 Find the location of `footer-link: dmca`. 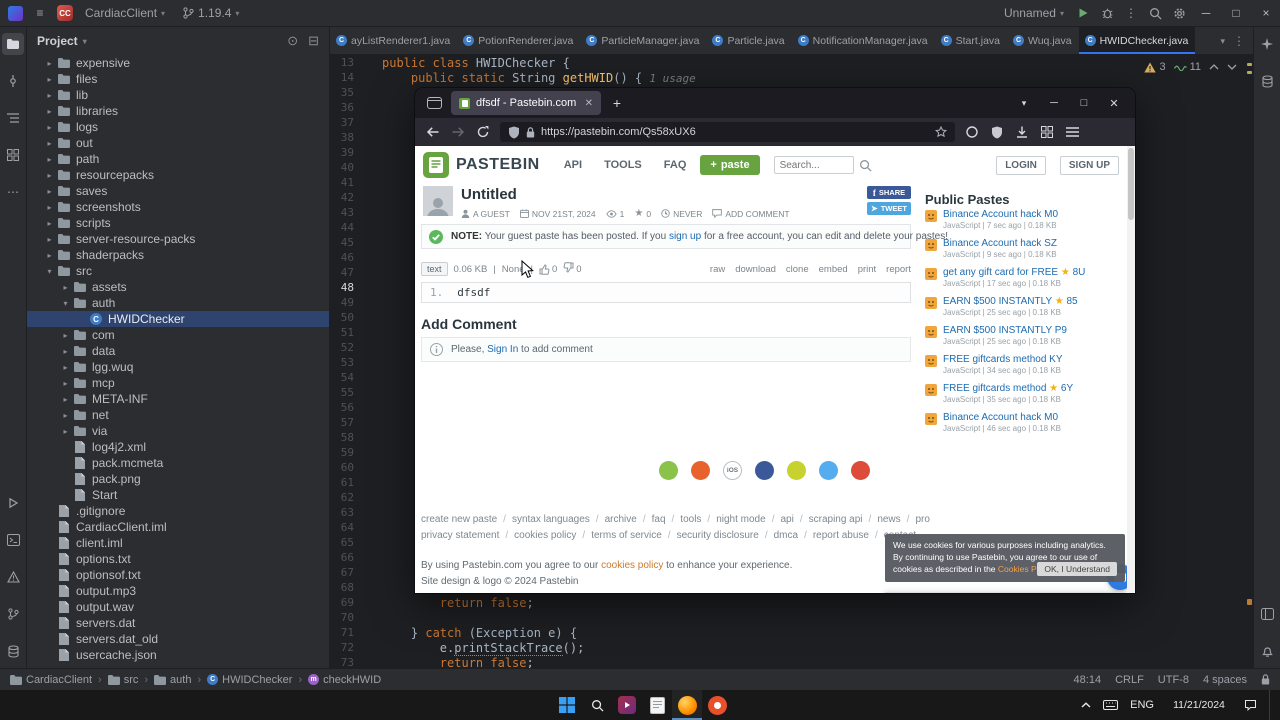

footer-link: dmca is located at coordinates (786, 535).